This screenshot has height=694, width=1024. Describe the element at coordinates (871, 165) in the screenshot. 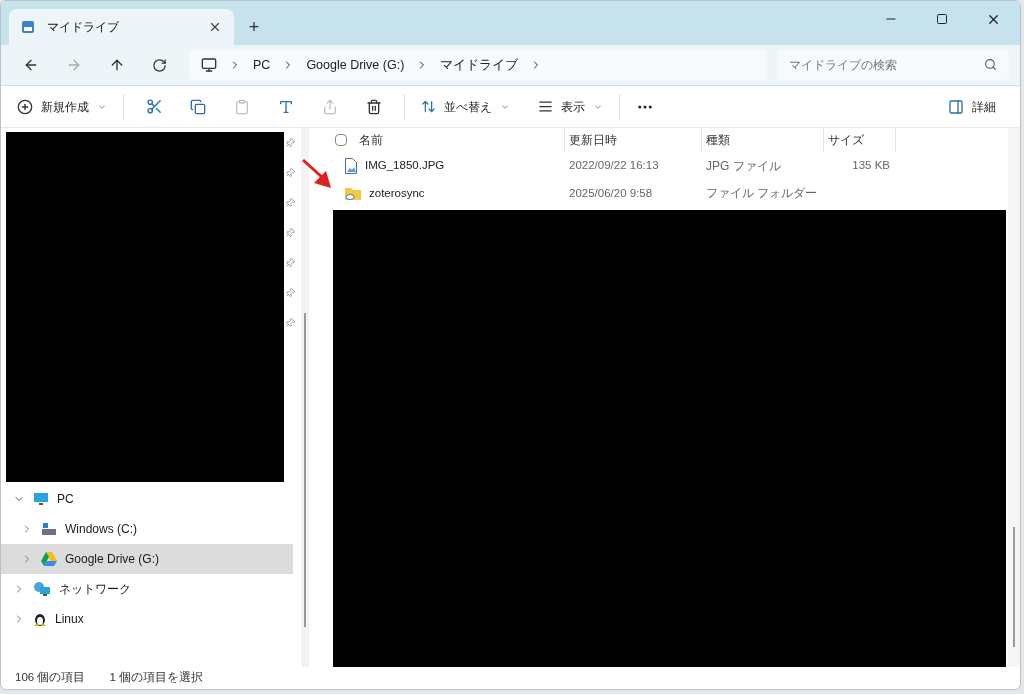

I see `size-cell: 135 KB` at that location.